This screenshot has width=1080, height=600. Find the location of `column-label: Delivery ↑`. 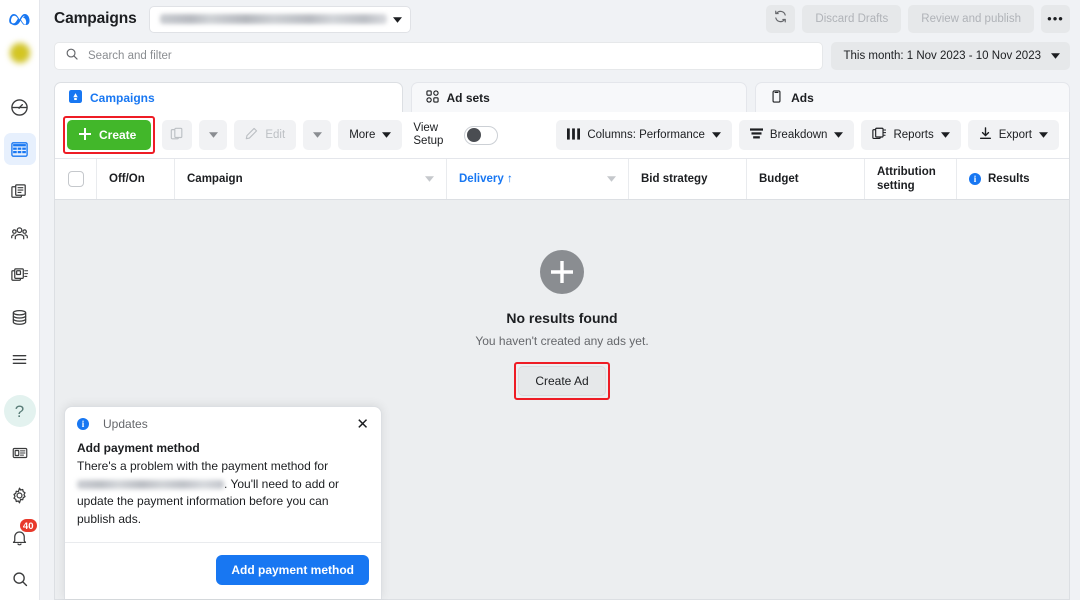

column-label: Delivery ↑ is located at coordinates (486, 179).